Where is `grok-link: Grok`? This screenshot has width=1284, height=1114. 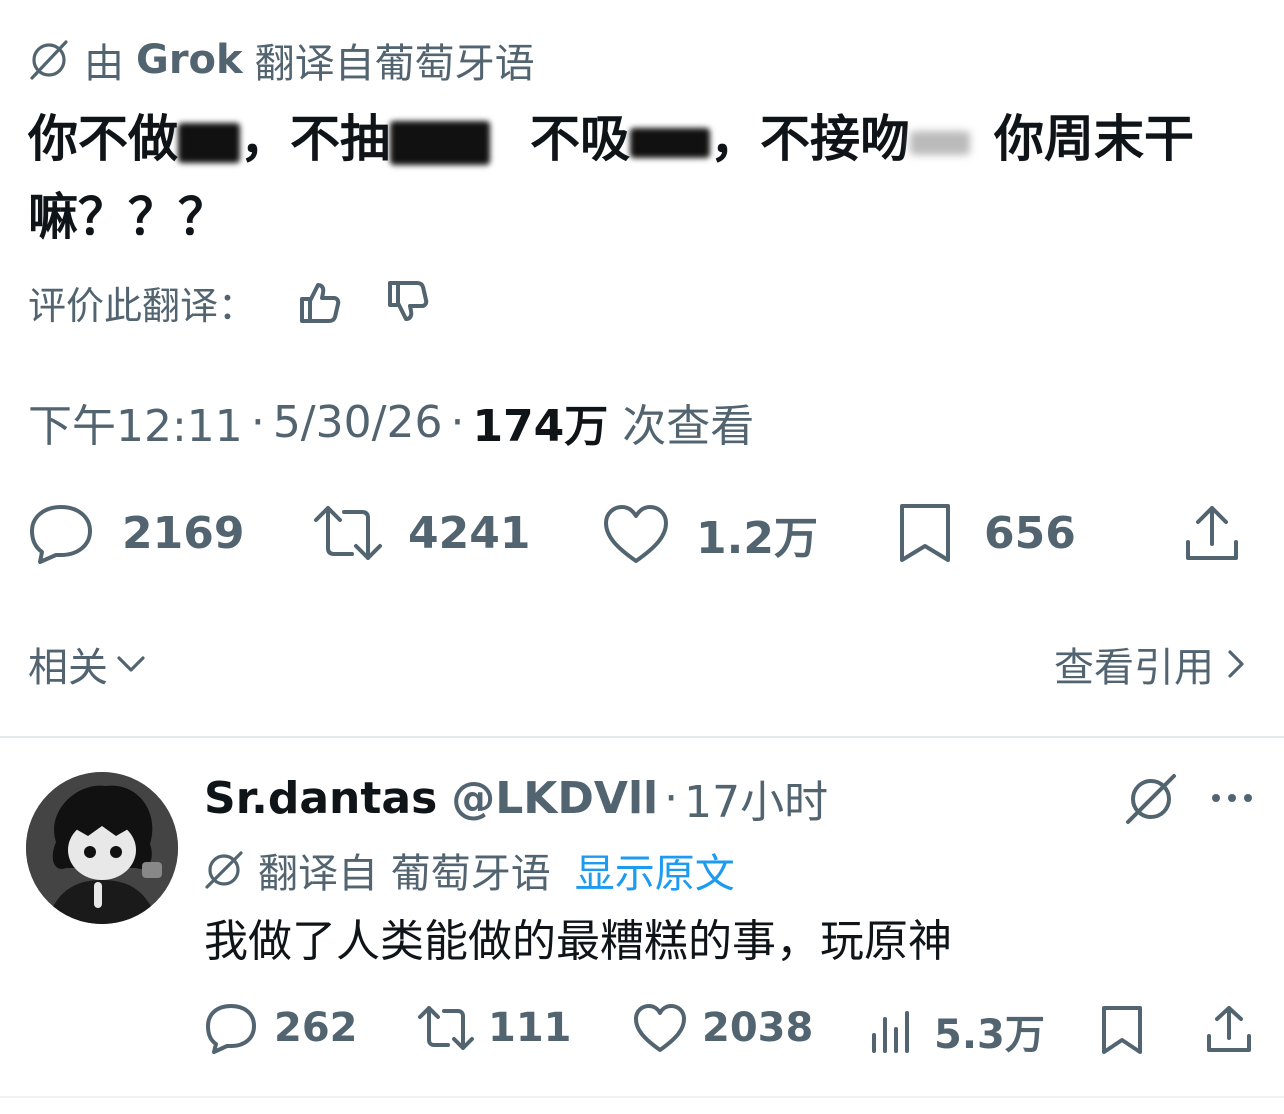 grok-link: Grok is located at coordinates (189, 60).